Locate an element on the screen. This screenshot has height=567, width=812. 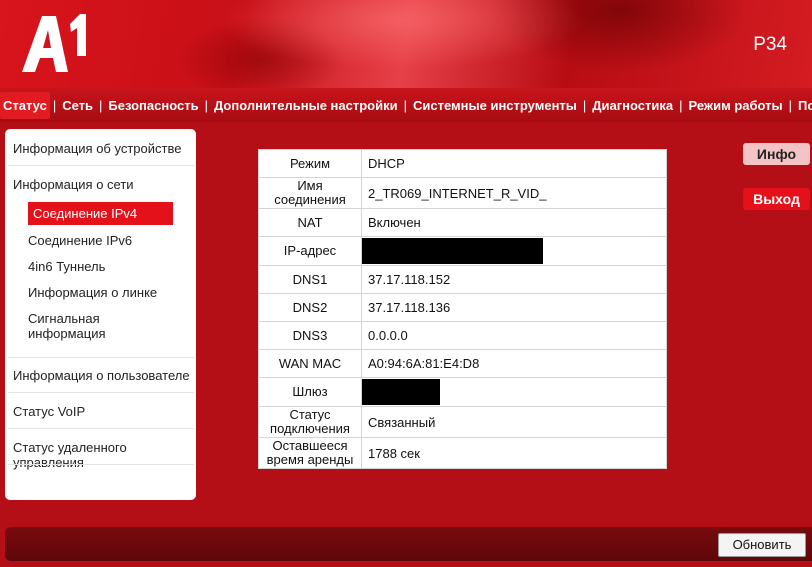
table-row: Имя соединения 2_TR069_INTERNET_R_VID_ is located at coordinates (462, 193).